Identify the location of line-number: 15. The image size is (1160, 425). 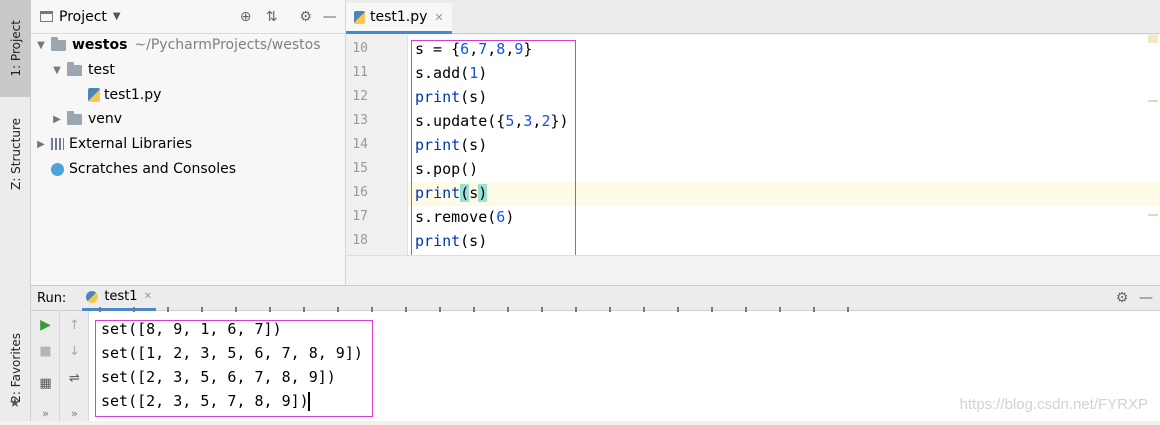
(360, 168).